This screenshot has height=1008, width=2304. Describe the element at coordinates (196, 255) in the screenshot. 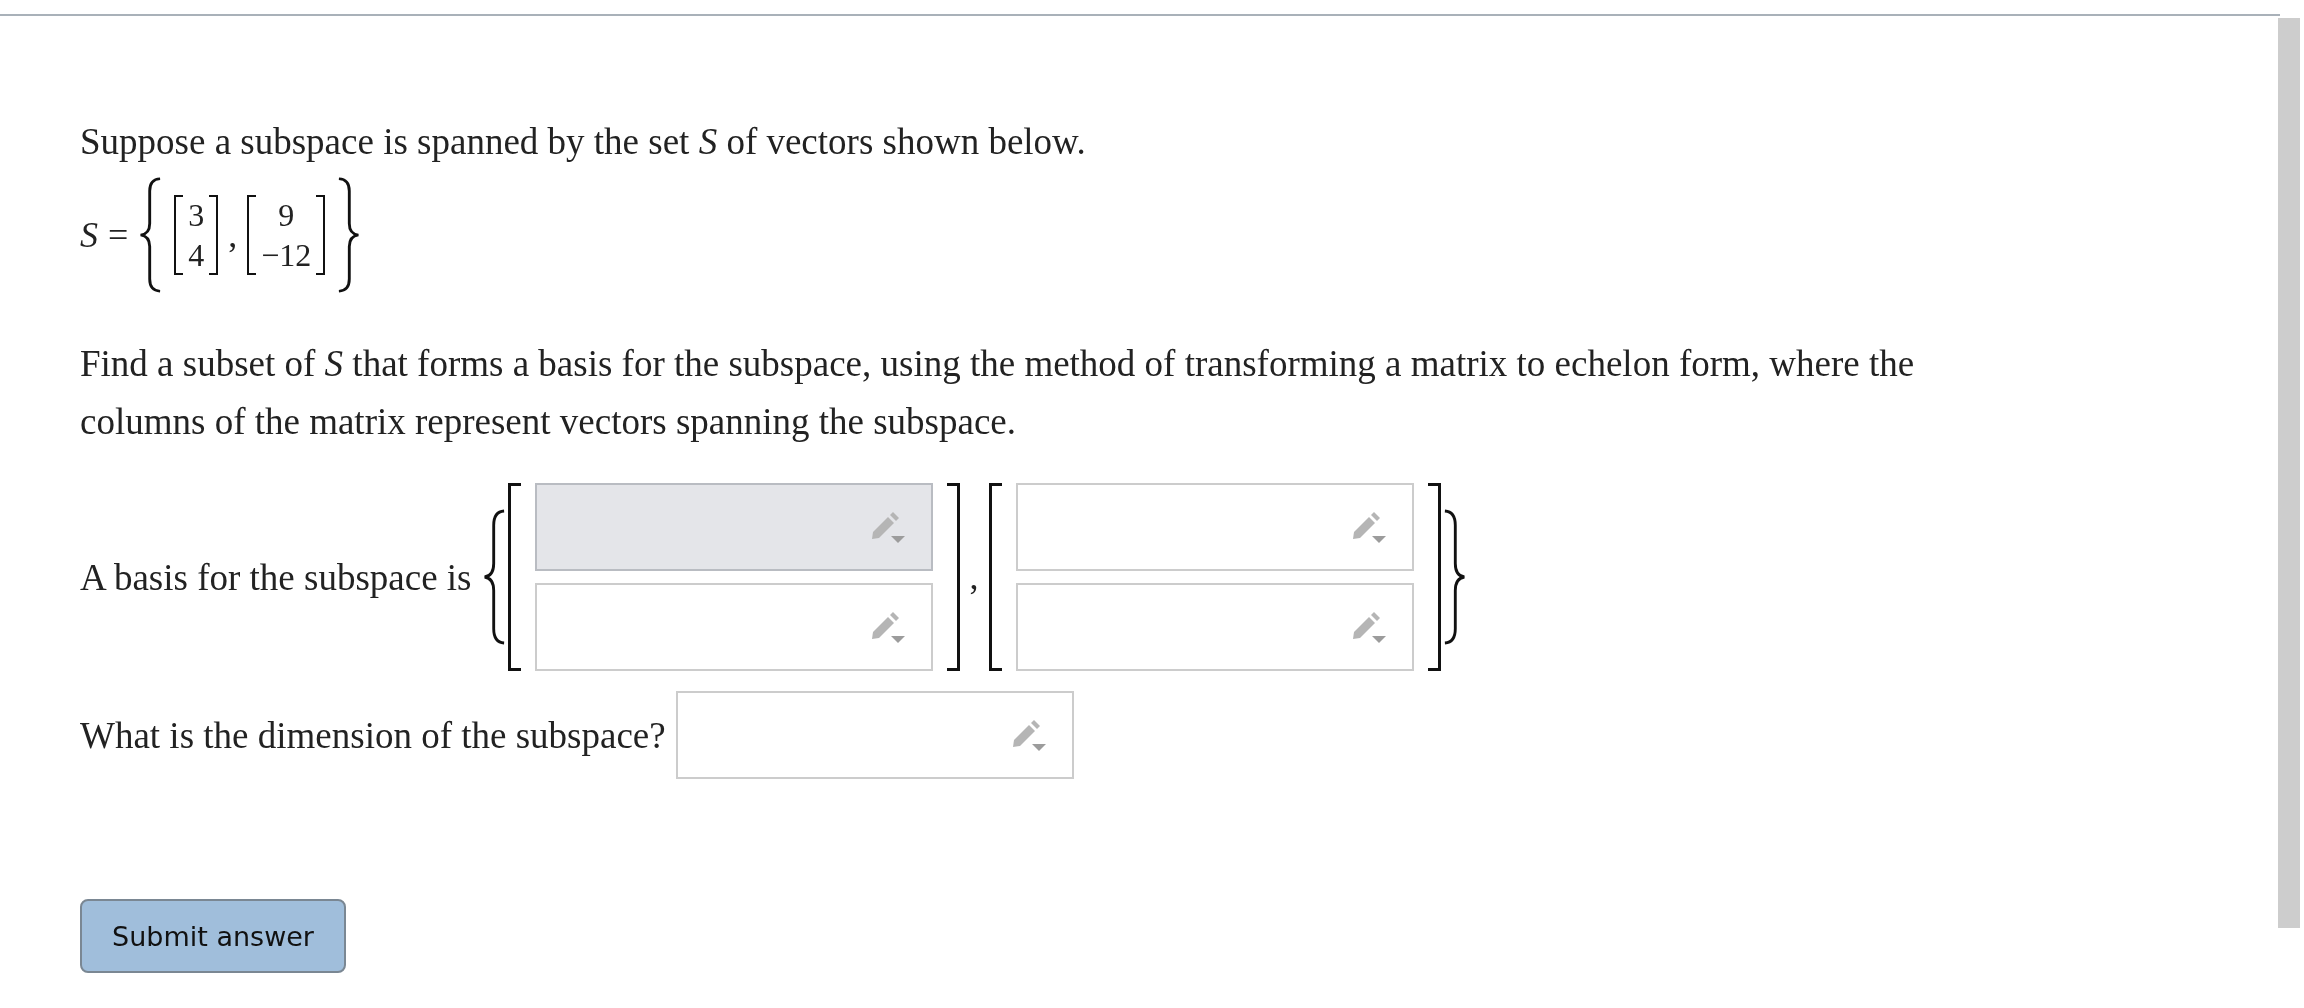

I see `vector-entry: 4` at that location.